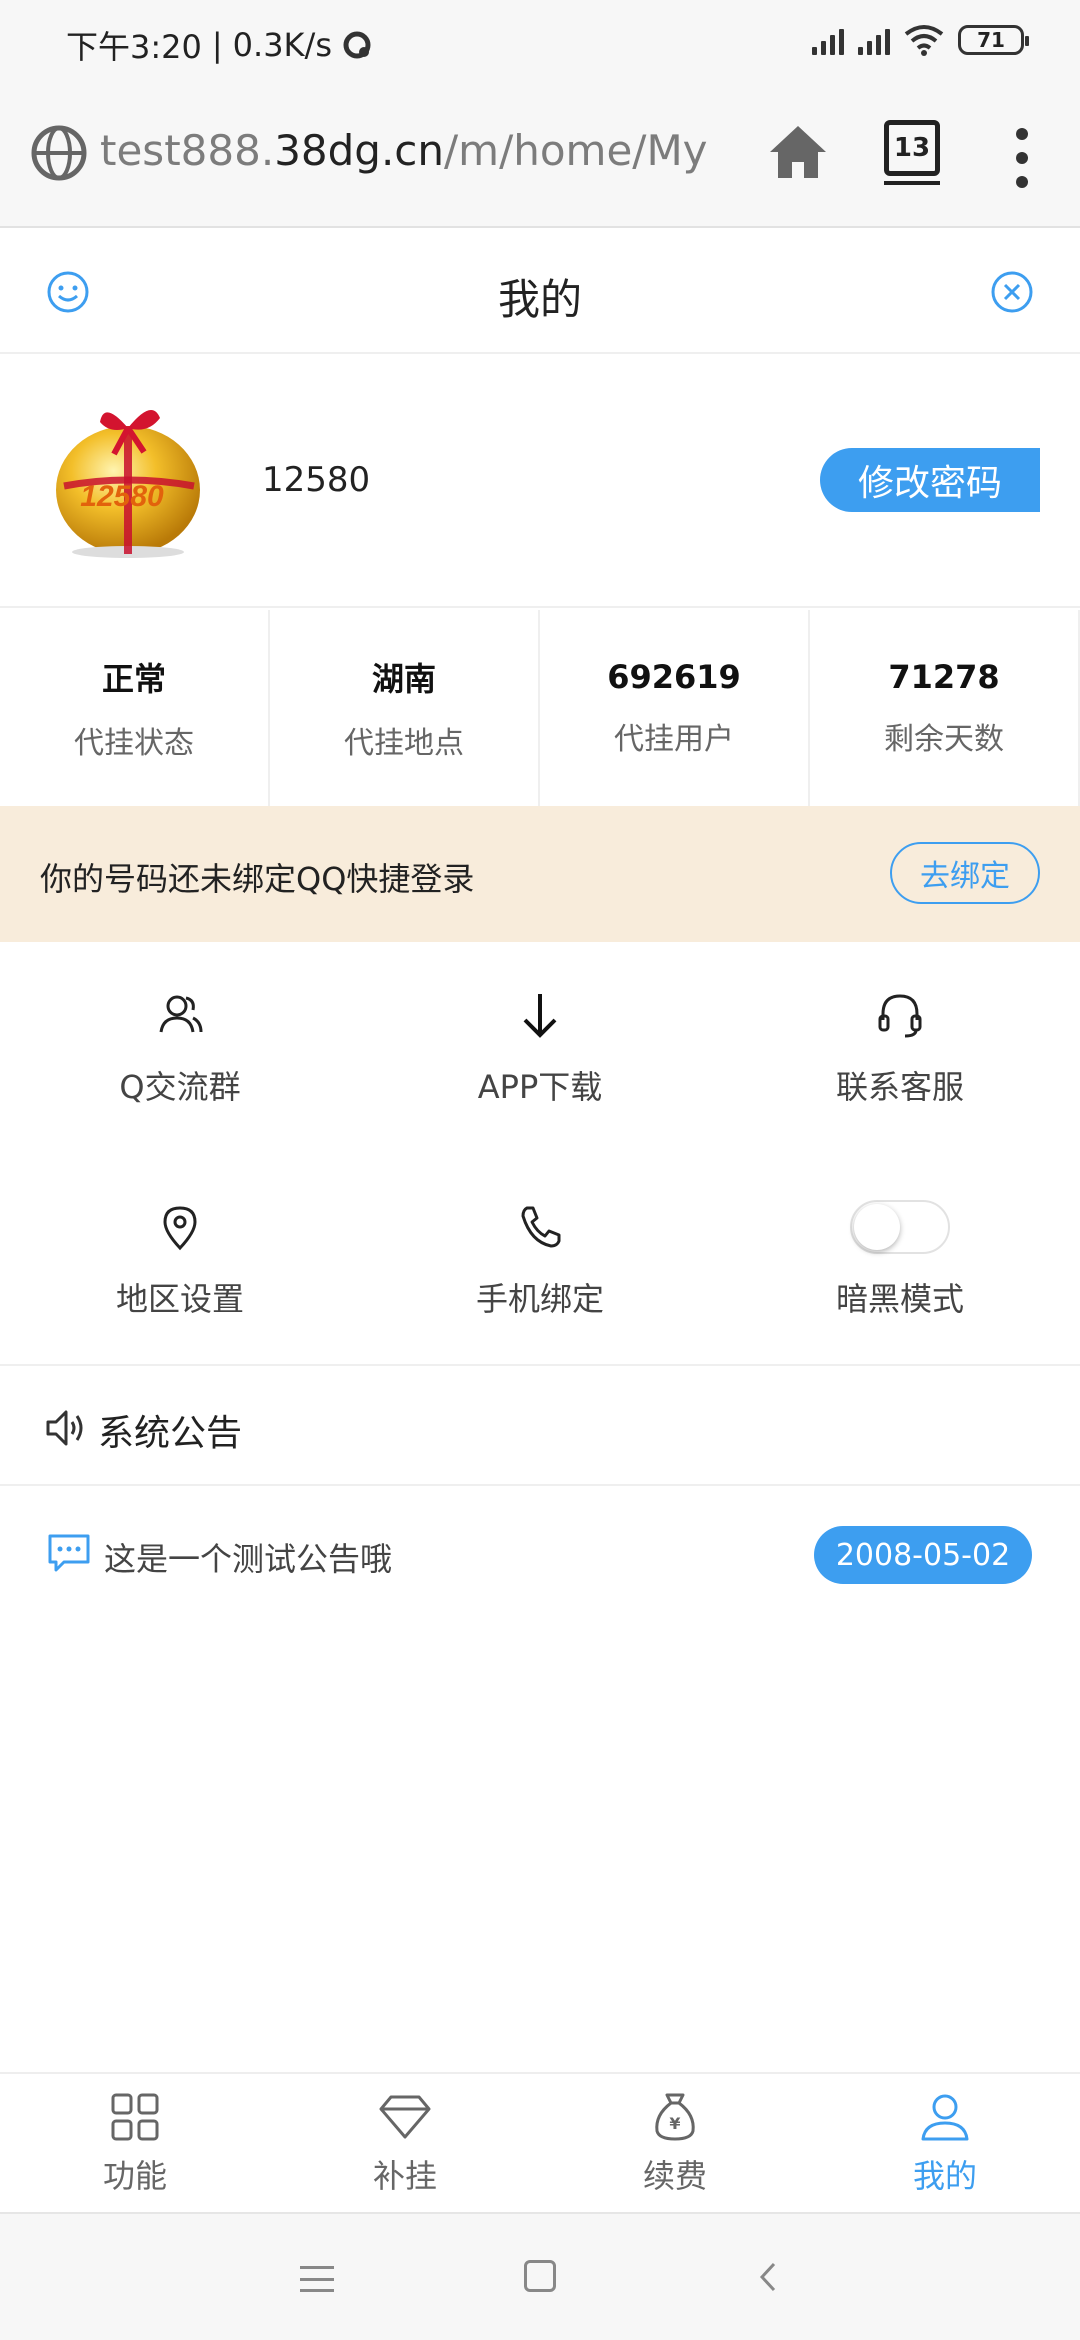  Describe the element at coordinates (899, 1299) in the screenshot. I see `grid-item-label: 暗黑模式` at that location.